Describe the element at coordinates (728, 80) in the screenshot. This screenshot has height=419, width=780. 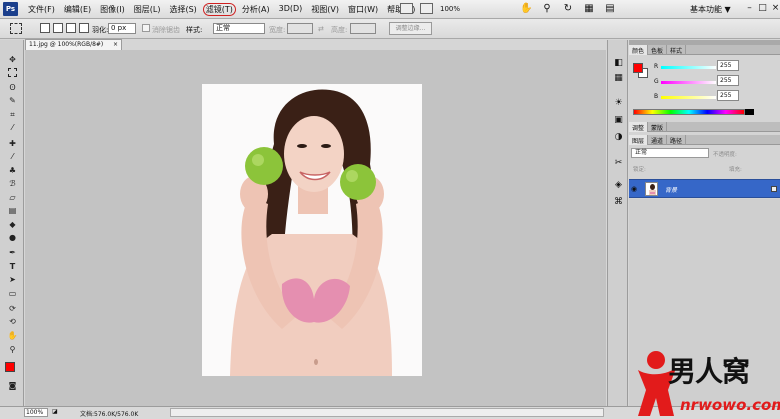
I see `green-value: 255` at that location.